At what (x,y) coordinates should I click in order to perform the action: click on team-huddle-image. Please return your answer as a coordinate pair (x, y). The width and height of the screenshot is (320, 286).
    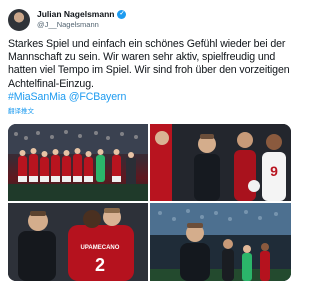
    Looking at the image, I should click on (78, 162).